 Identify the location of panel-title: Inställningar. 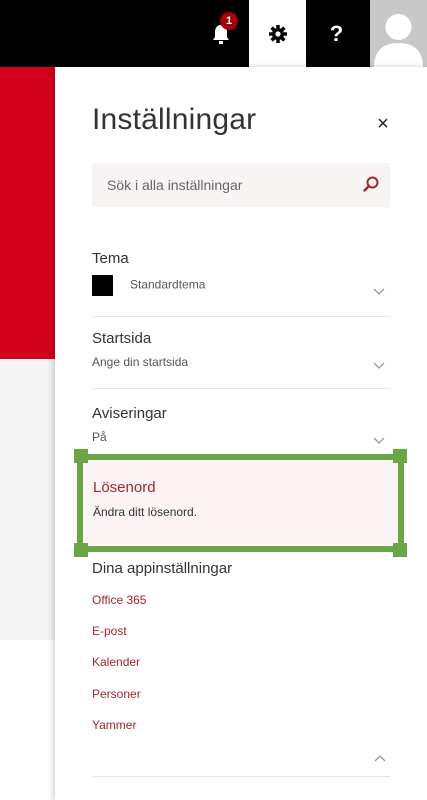
(174, 119).